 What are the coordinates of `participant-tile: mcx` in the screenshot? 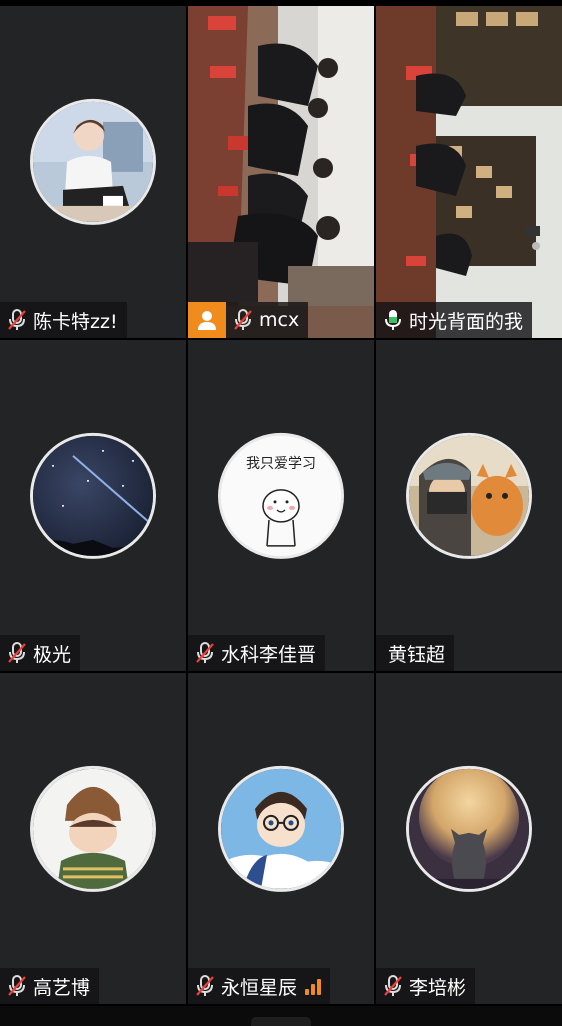 It's located at (281, 172).